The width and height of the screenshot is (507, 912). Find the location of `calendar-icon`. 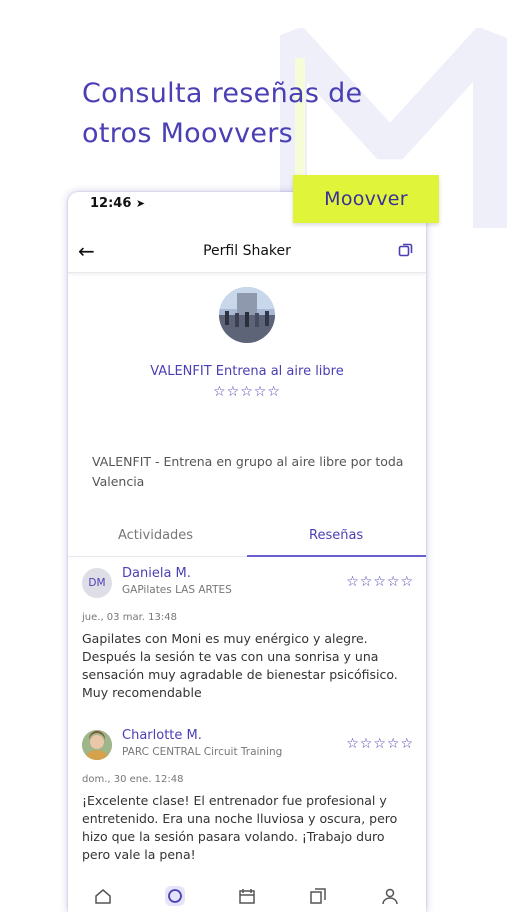

calendar-icon is located at coordinates (247, 896).